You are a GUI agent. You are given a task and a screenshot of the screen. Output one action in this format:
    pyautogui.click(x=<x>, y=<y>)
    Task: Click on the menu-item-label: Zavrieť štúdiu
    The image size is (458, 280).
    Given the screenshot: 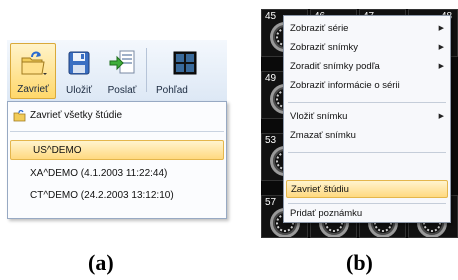 What is the action you would take?
    pyautogui.click(x=320, y=189)
    